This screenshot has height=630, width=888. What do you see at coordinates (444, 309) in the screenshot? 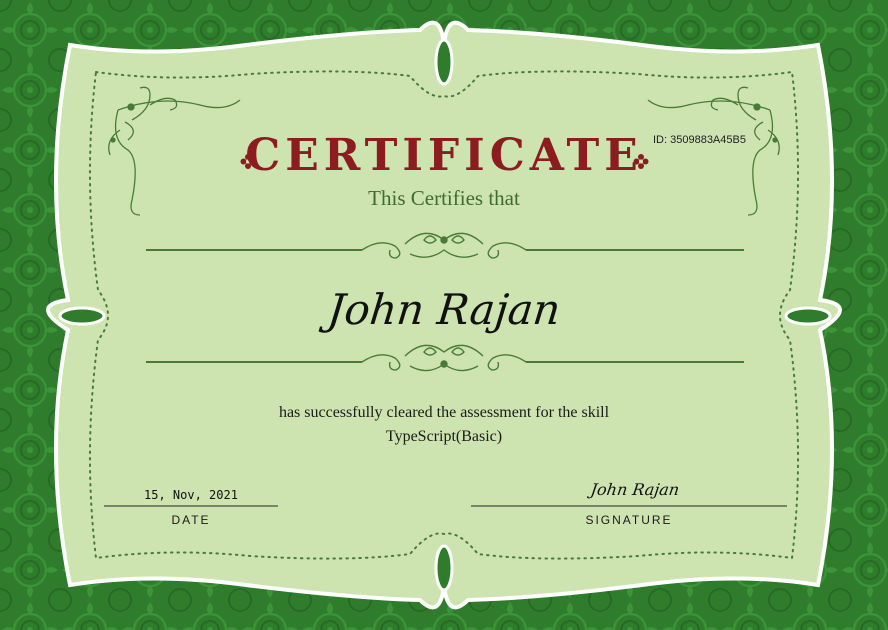
I see `recipient-name: John Rajan` at bounding box center [444, 309].